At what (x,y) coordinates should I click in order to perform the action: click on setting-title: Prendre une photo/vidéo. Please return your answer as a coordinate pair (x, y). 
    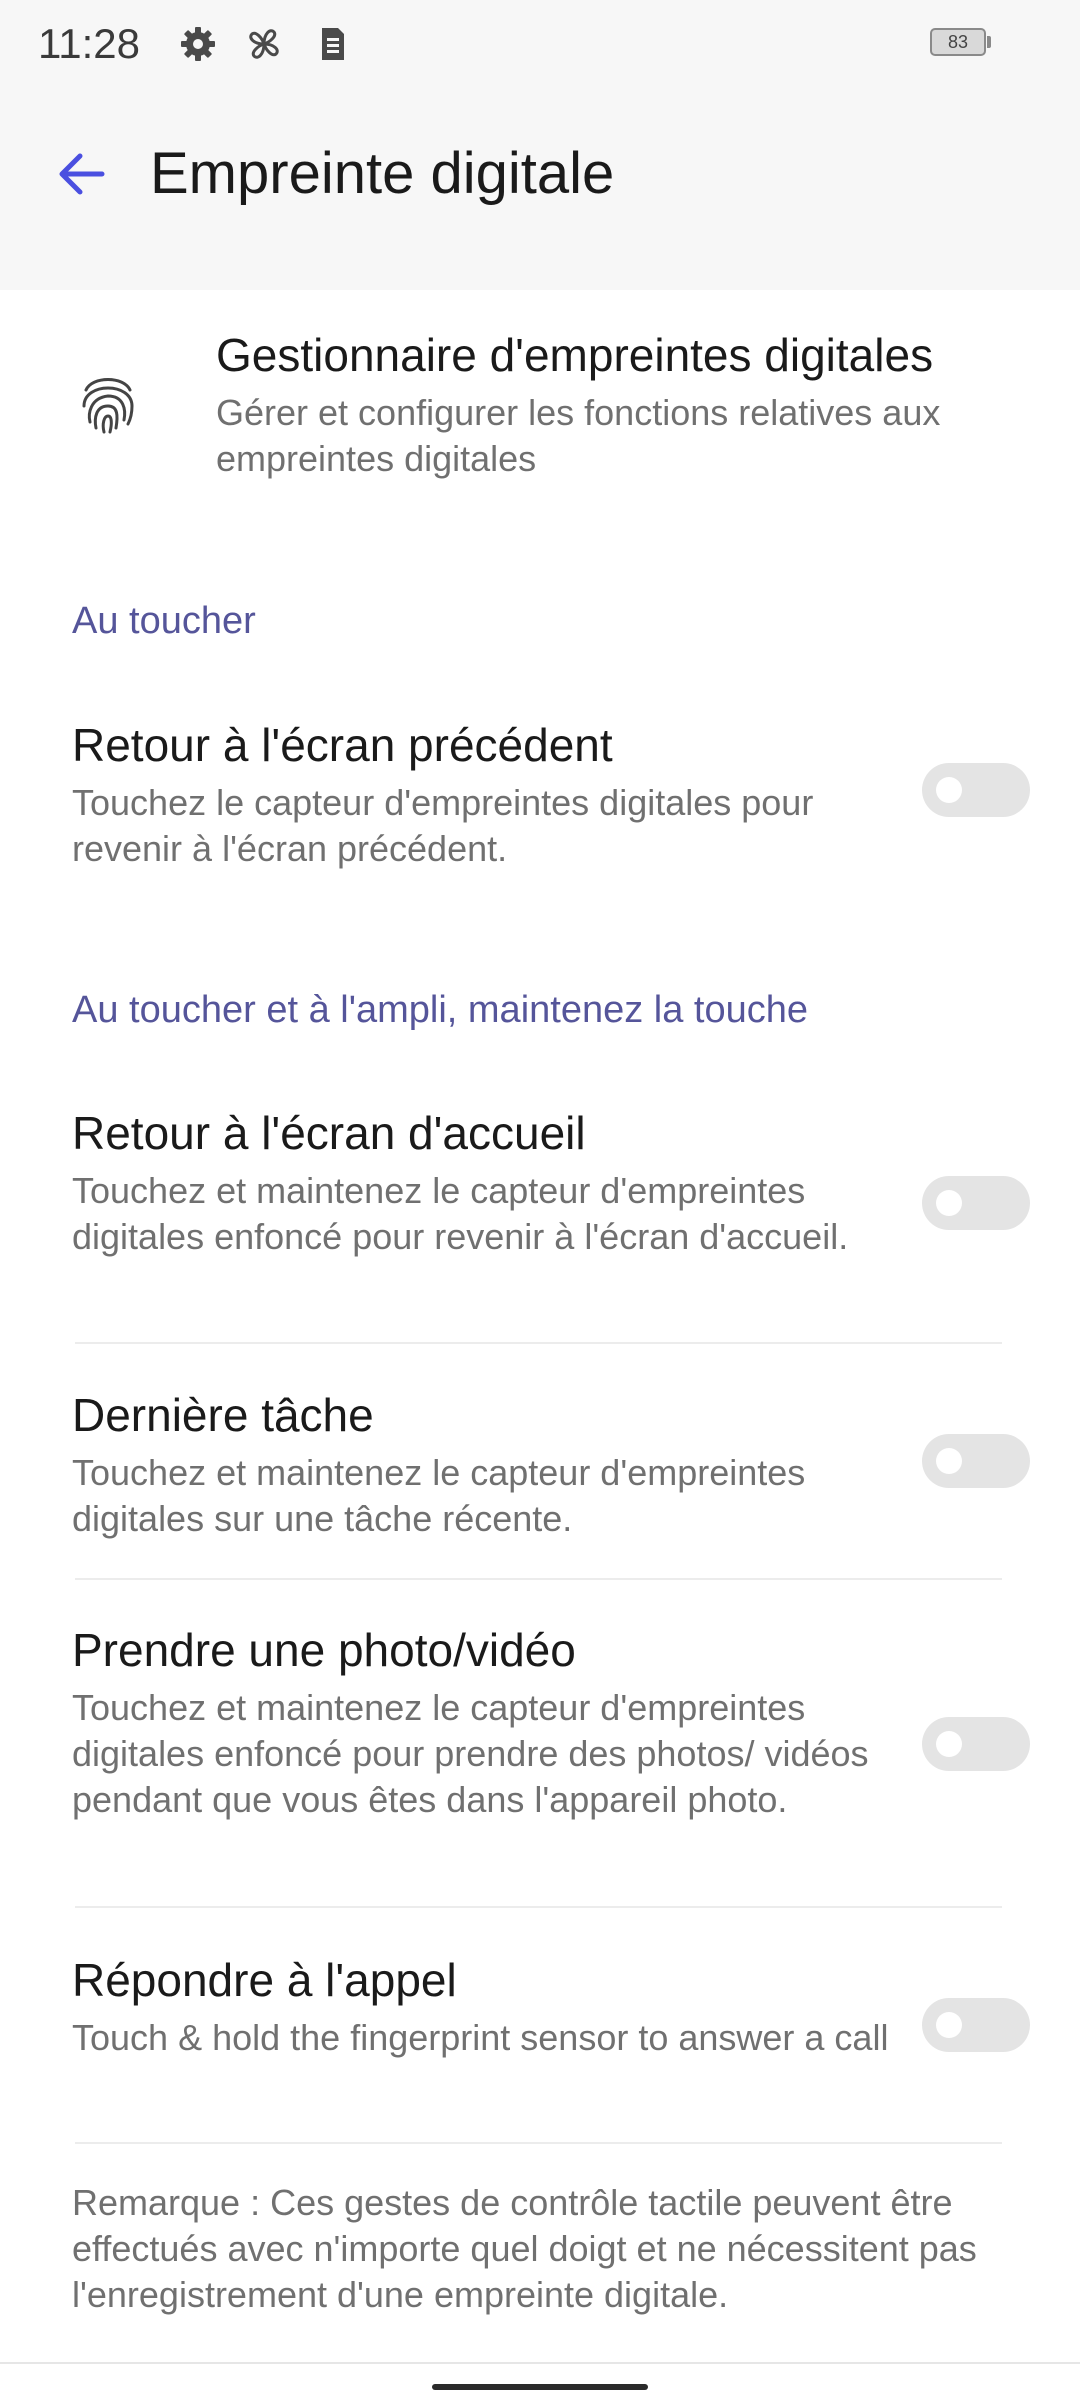
    Looking at the image, I should click on (324, 1650).